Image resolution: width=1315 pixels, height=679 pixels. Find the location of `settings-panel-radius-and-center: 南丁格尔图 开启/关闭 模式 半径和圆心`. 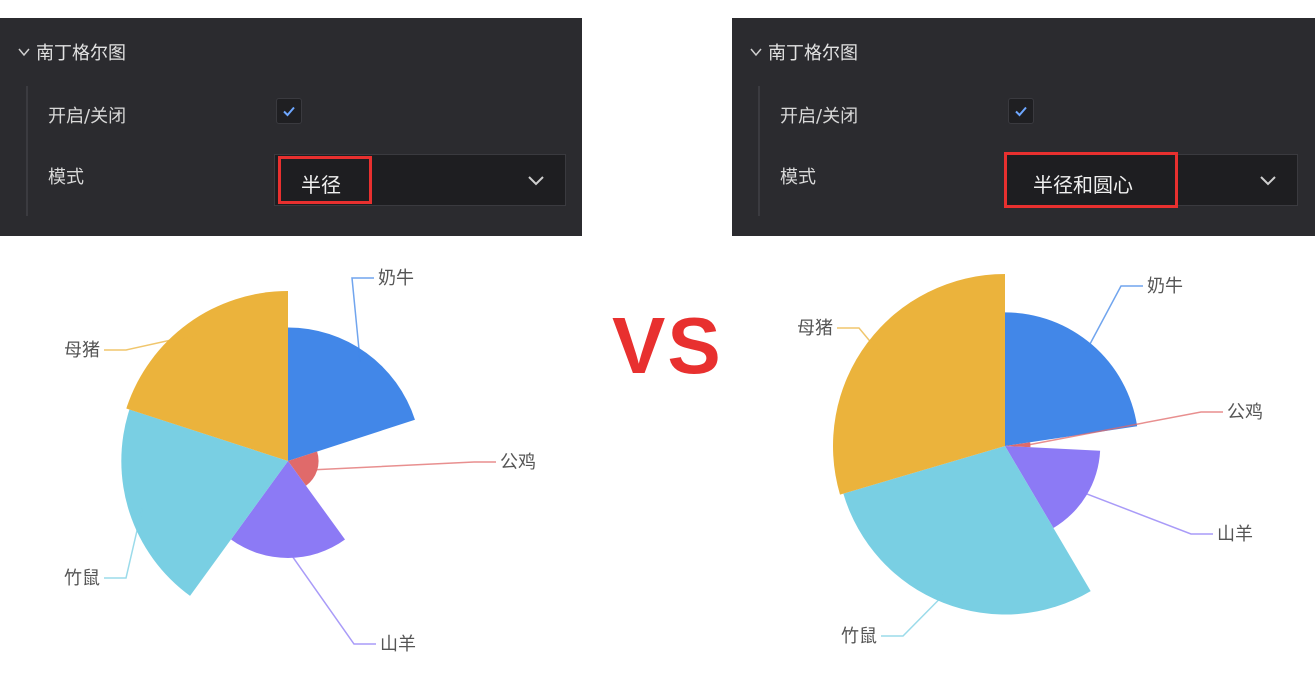

settings-panel-radius-and-center: 南丁格尔图 开启/关闭 模式 半径和圆心 is located at coordinates (1023, 127).